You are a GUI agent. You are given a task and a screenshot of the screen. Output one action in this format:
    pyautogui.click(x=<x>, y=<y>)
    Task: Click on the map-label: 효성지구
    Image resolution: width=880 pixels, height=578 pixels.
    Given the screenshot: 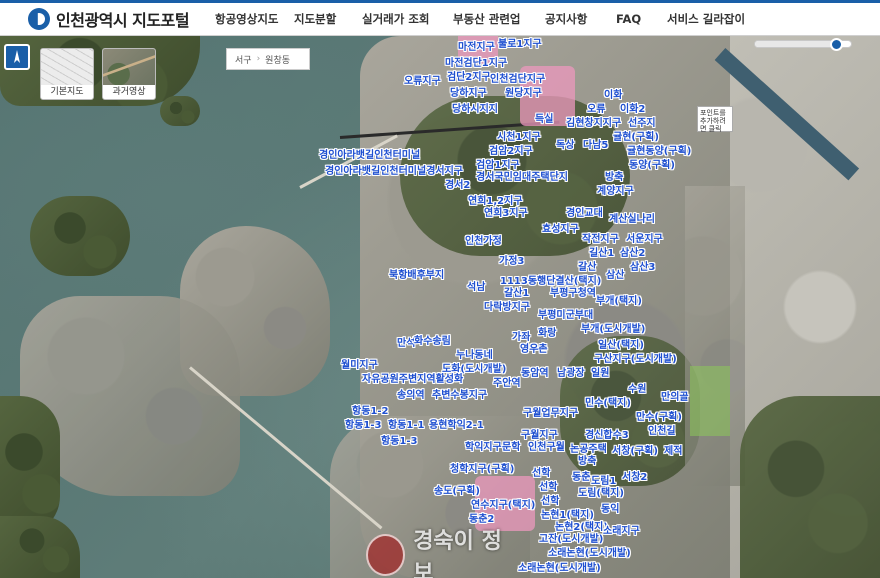 What is the action you would take?
    pyautogui.click(x=560, y=229)
    